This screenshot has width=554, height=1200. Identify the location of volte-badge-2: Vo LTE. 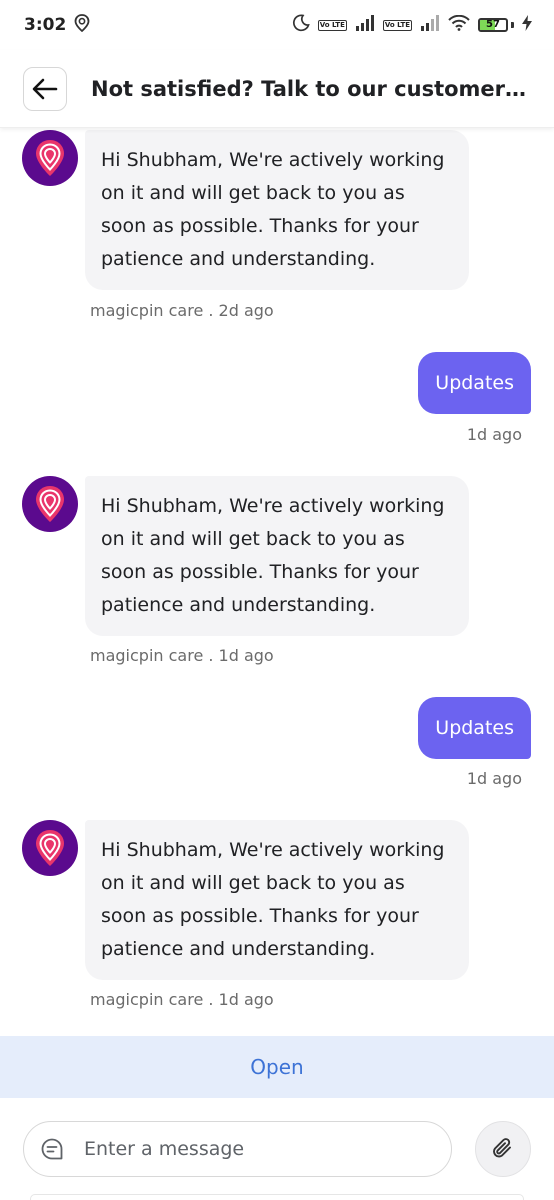
(397, 25).